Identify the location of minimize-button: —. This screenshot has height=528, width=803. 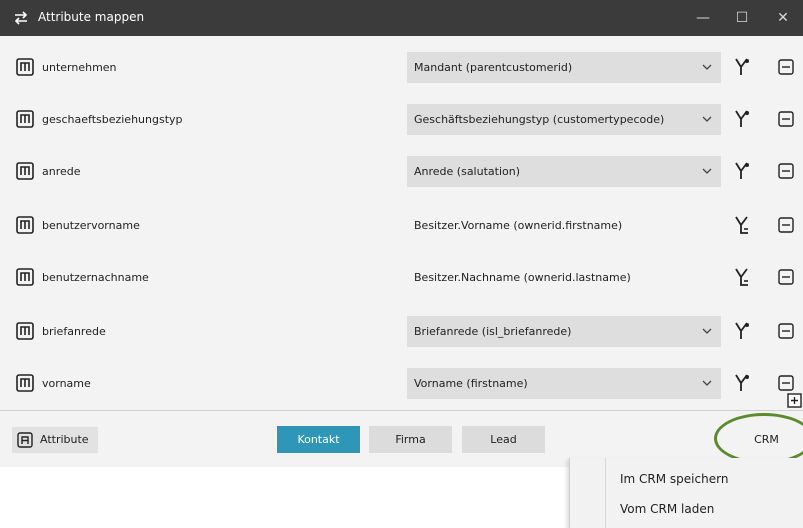
(703, 18).